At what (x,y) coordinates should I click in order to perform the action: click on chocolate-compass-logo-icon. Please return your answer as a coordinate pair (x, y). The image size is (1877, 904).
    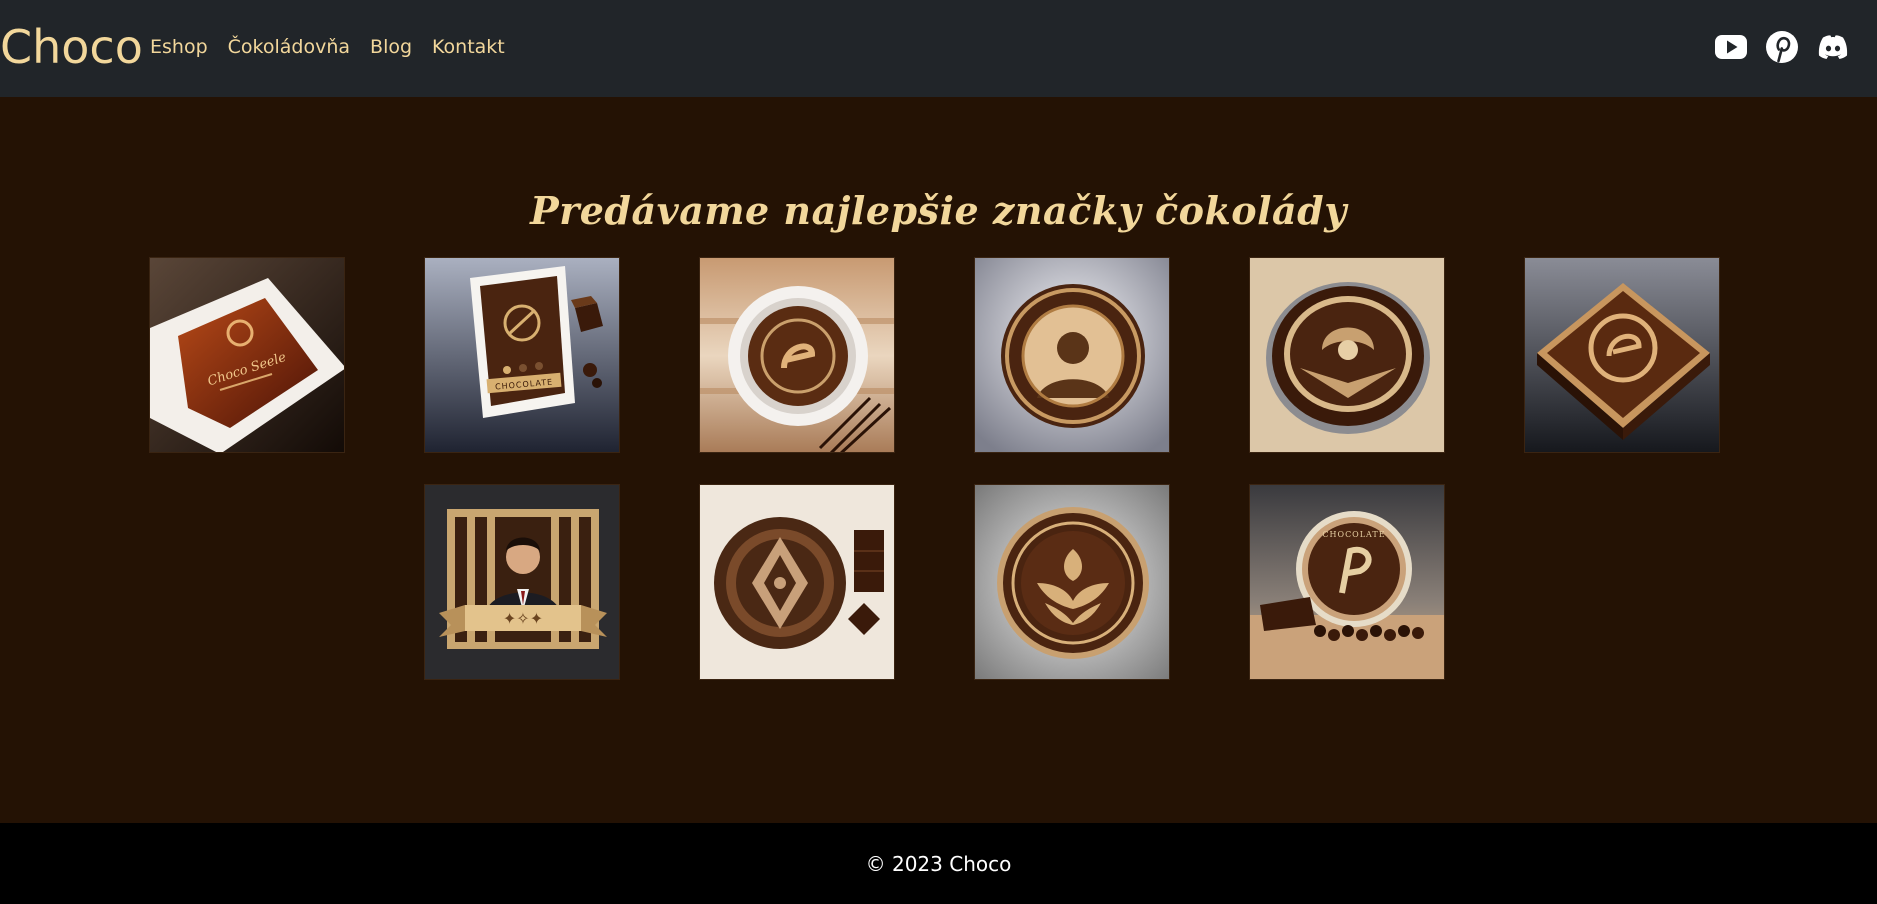
    Looking at the image, I should click on (797, 582).